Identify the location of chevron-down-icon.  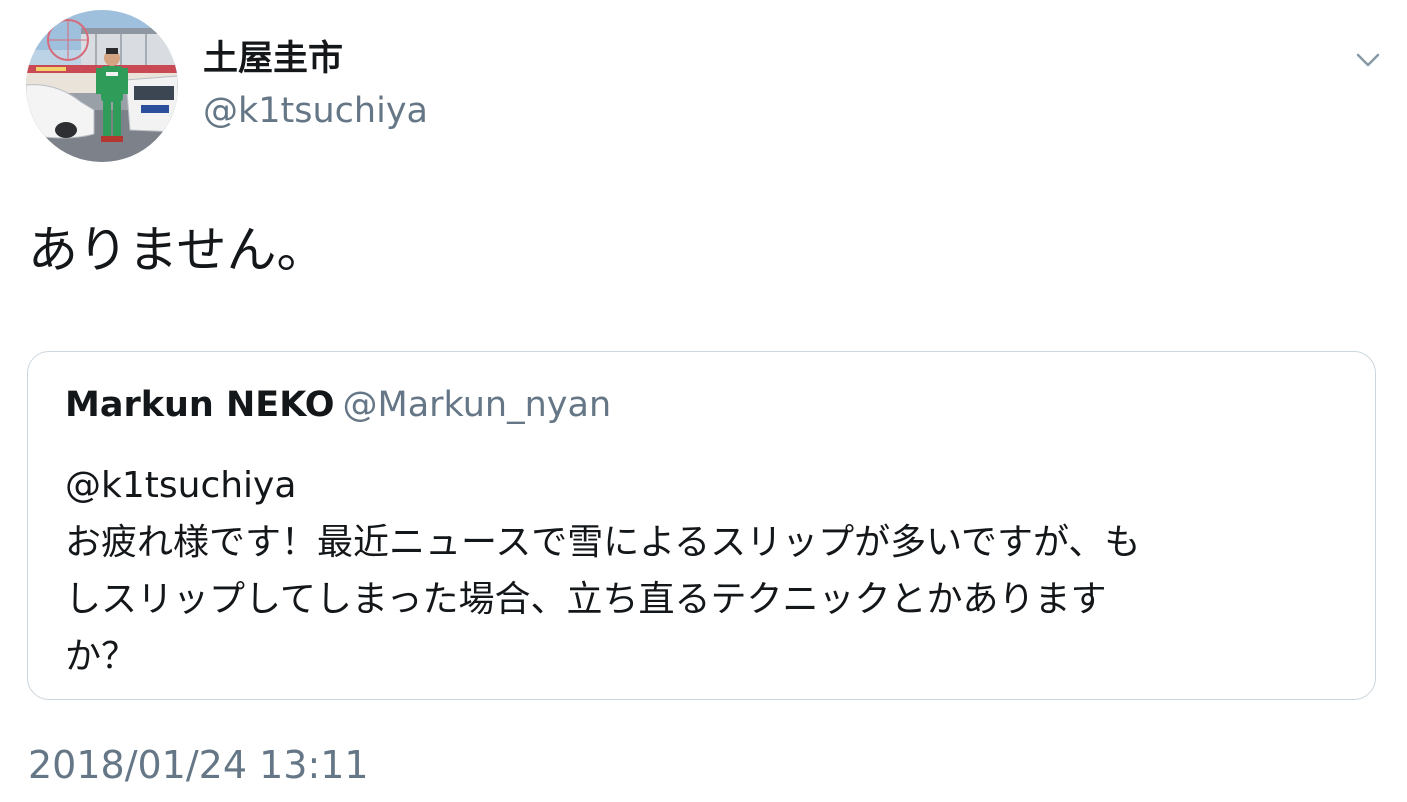
(1368, 60).